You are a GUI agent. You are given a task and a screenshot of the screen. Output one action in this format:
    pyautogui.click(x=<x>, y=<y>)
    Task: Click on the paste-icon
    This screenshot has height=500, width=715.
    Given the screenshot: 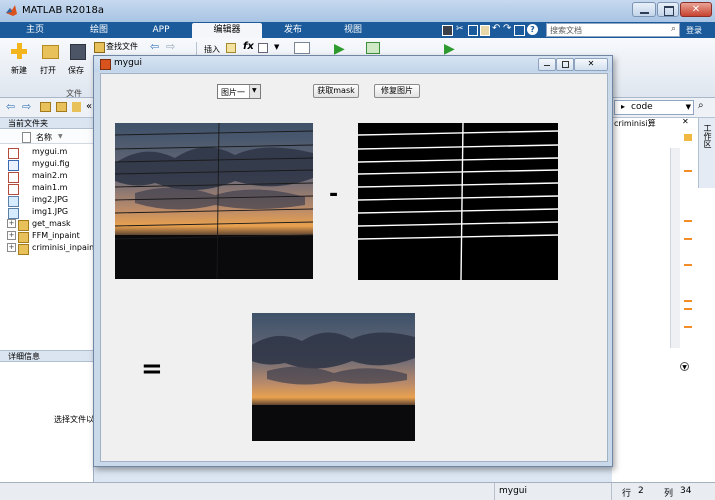 What is the action you would take?
    pyautogui.click(x=485, y=30)
    